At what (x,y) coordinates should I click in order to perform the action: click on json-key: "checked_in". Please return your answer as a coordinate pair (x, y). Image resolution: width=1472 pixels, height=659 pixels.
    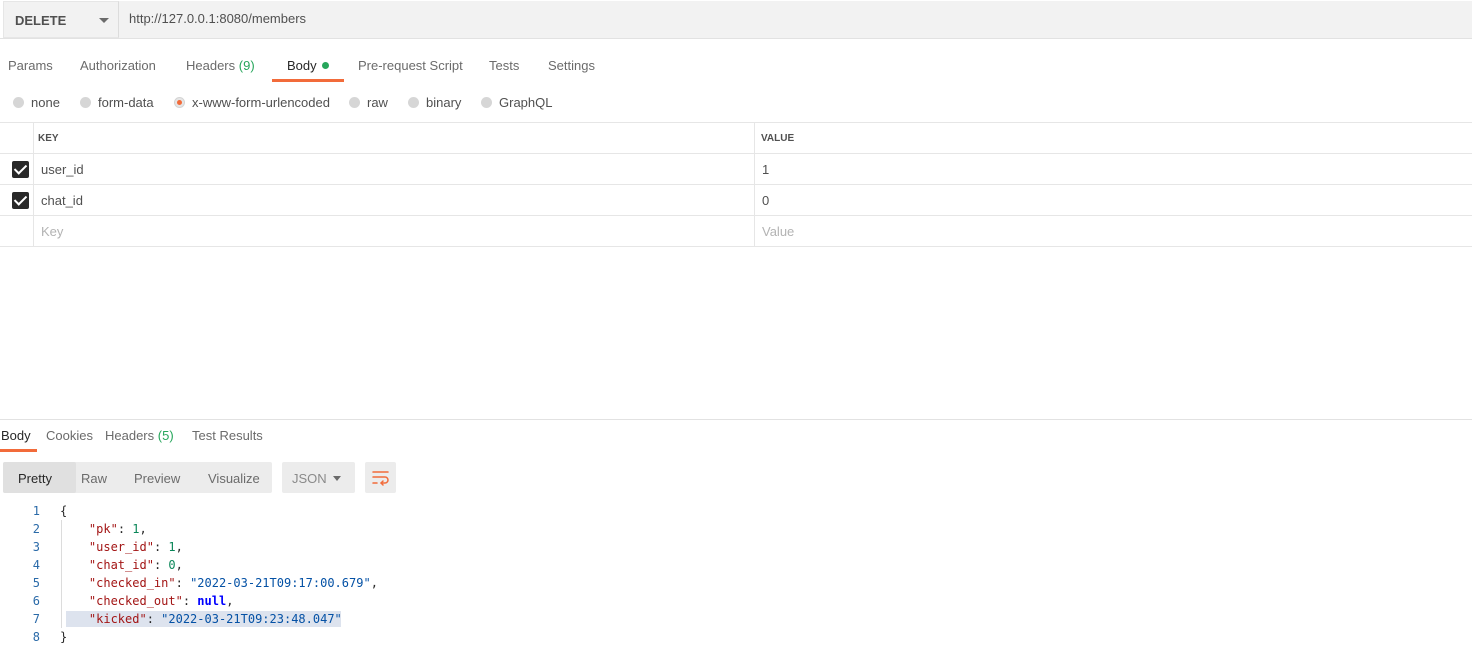
    Looking at the image, I should click on (132, 583).